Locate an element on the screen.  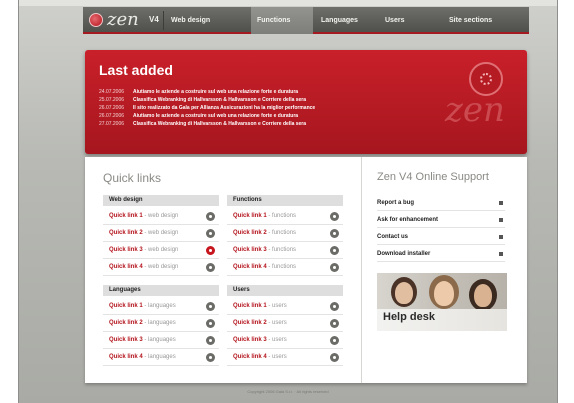
quick-link-row: Quick link 2 - users is located at coordinates (285, 323).